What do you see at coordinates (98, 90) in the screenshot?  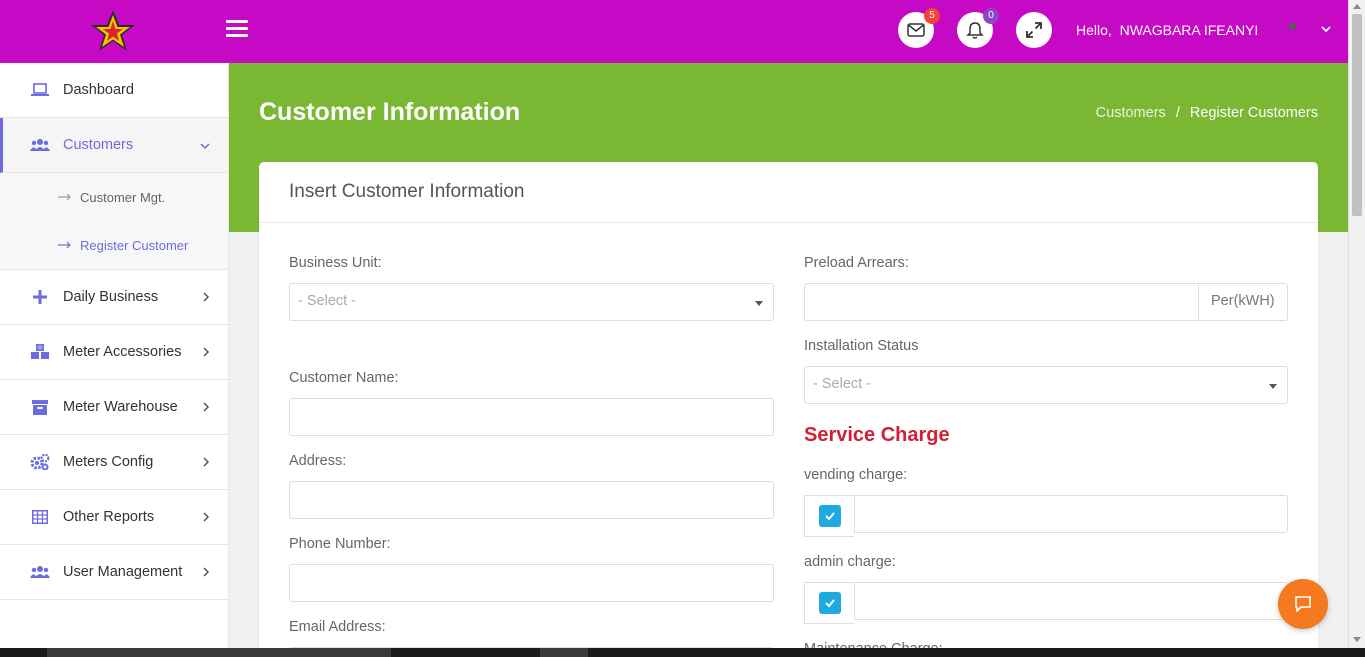 I see `sidebar-item-label: Dashboard` at bounding box center [98, 90].